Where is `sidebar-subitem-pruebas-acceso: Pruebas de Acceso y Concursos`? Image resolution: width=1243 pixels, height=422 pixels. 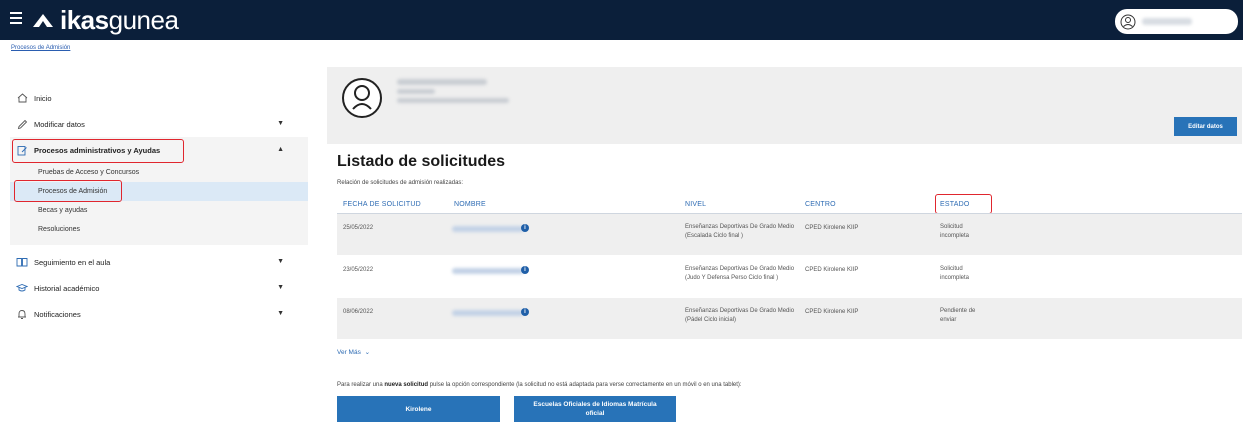 sidebar-subitem-pruebas-acceso: Pruebas de Acceso y Concursos is located at coordinates (159, 172).